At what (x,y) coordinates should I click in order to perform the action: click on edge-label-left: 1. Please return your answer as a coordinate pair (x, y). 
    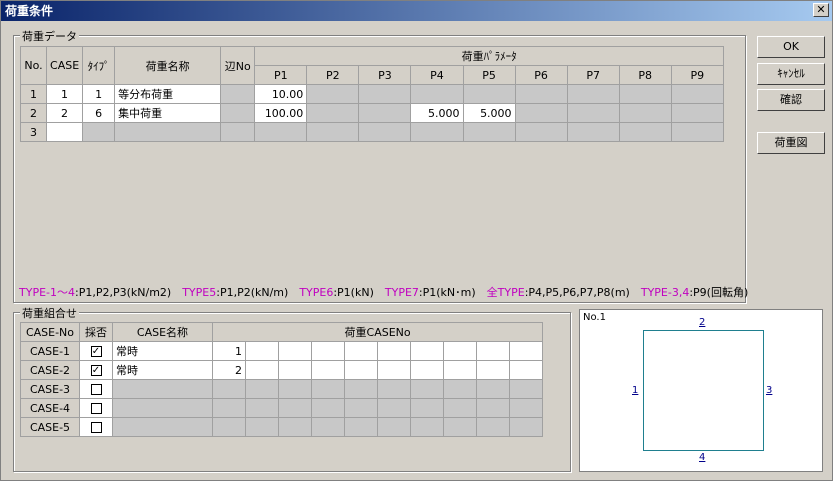
    Looking at the image, I should click on (635, 390).